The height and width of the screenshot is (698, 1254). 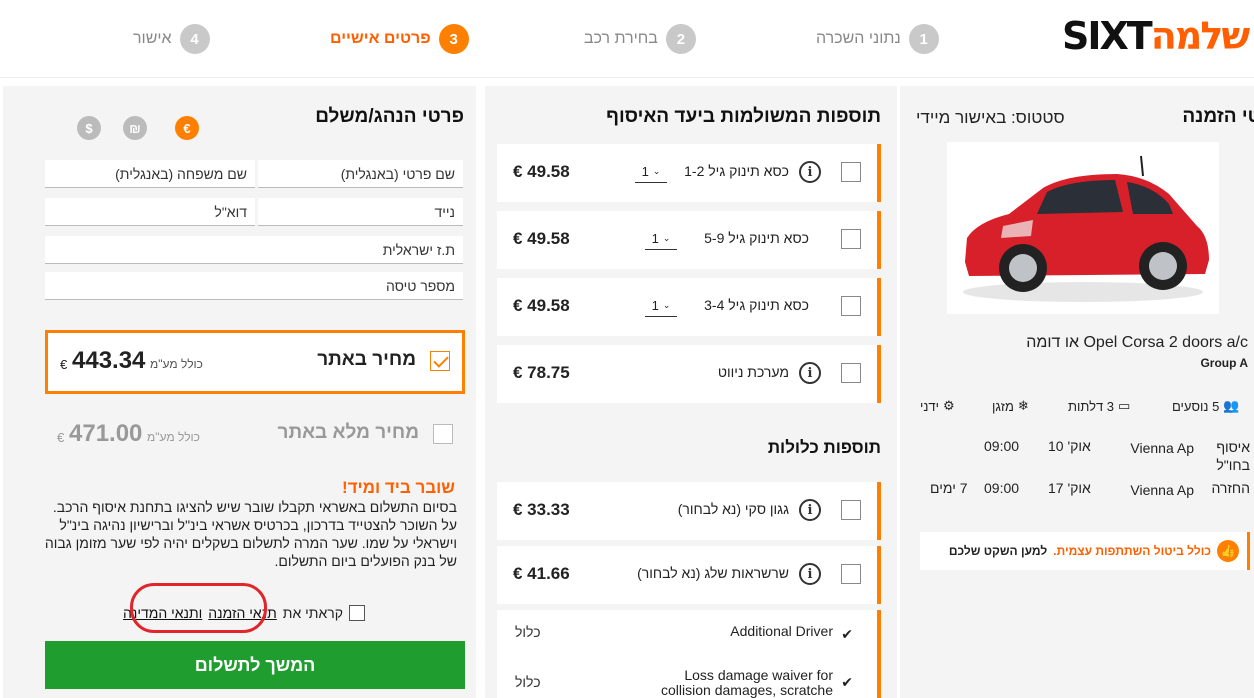 What do you see at coordinates (858, 38) in the screenshot?
I see `step-label: נתוני השכרה` at bounding box center [858, 38].